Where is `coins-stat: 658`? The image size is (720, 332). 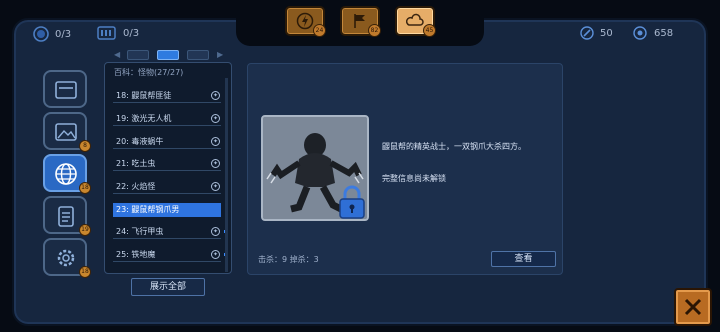
coins-stat: 658 is located at coordinates (652, 33).